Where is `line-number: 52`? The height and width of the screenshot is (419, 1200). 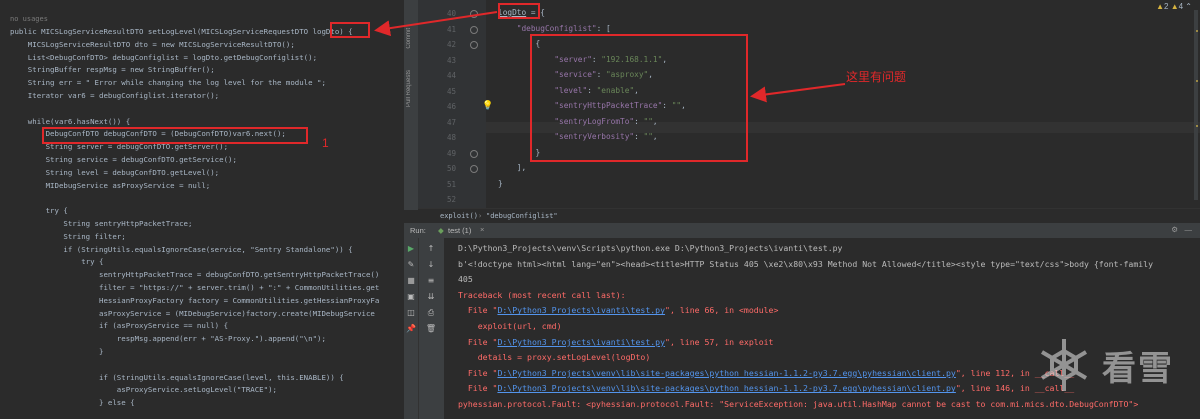
line-number: 52 is located at coordinates (451, 199).